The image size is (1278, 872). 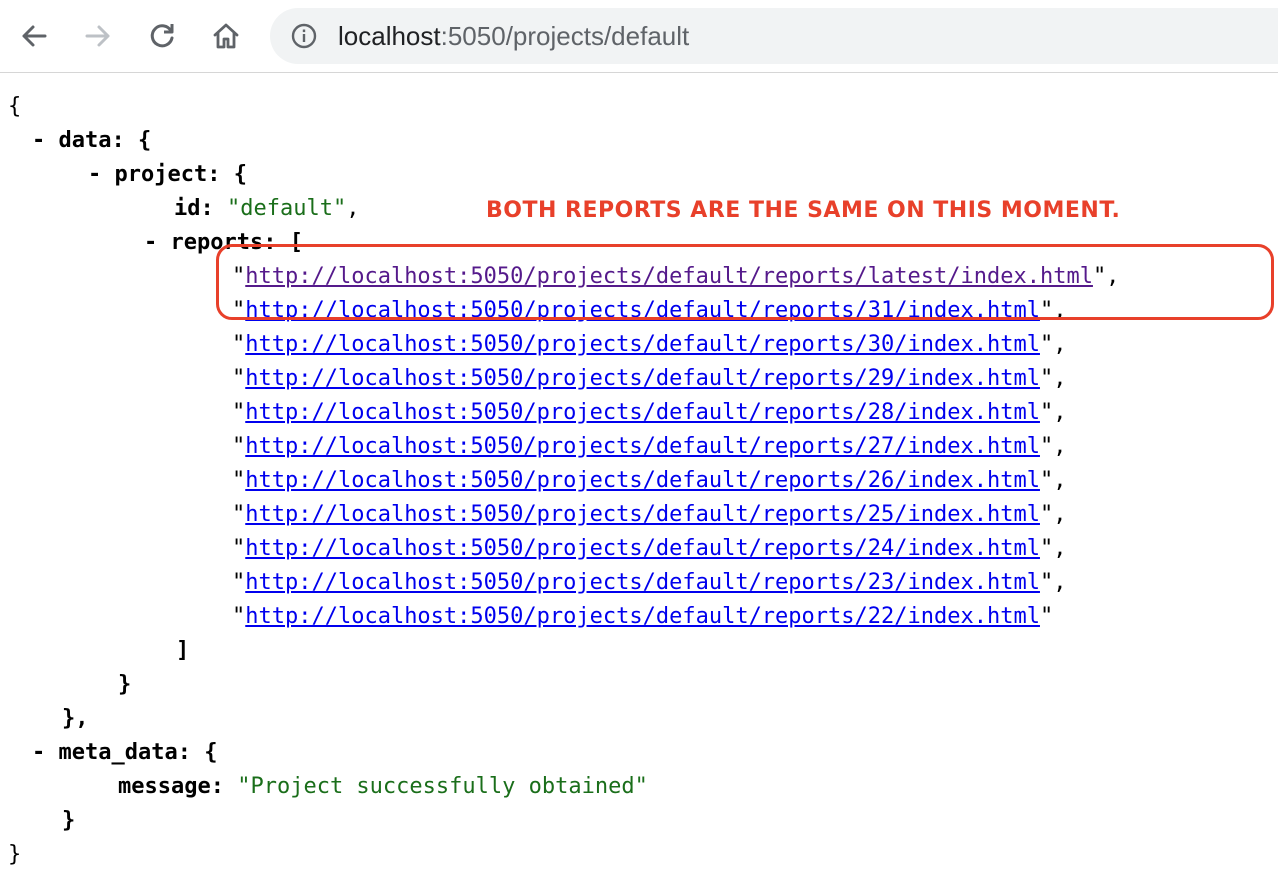 I want to click on back-button, so click(x=34, y=36).